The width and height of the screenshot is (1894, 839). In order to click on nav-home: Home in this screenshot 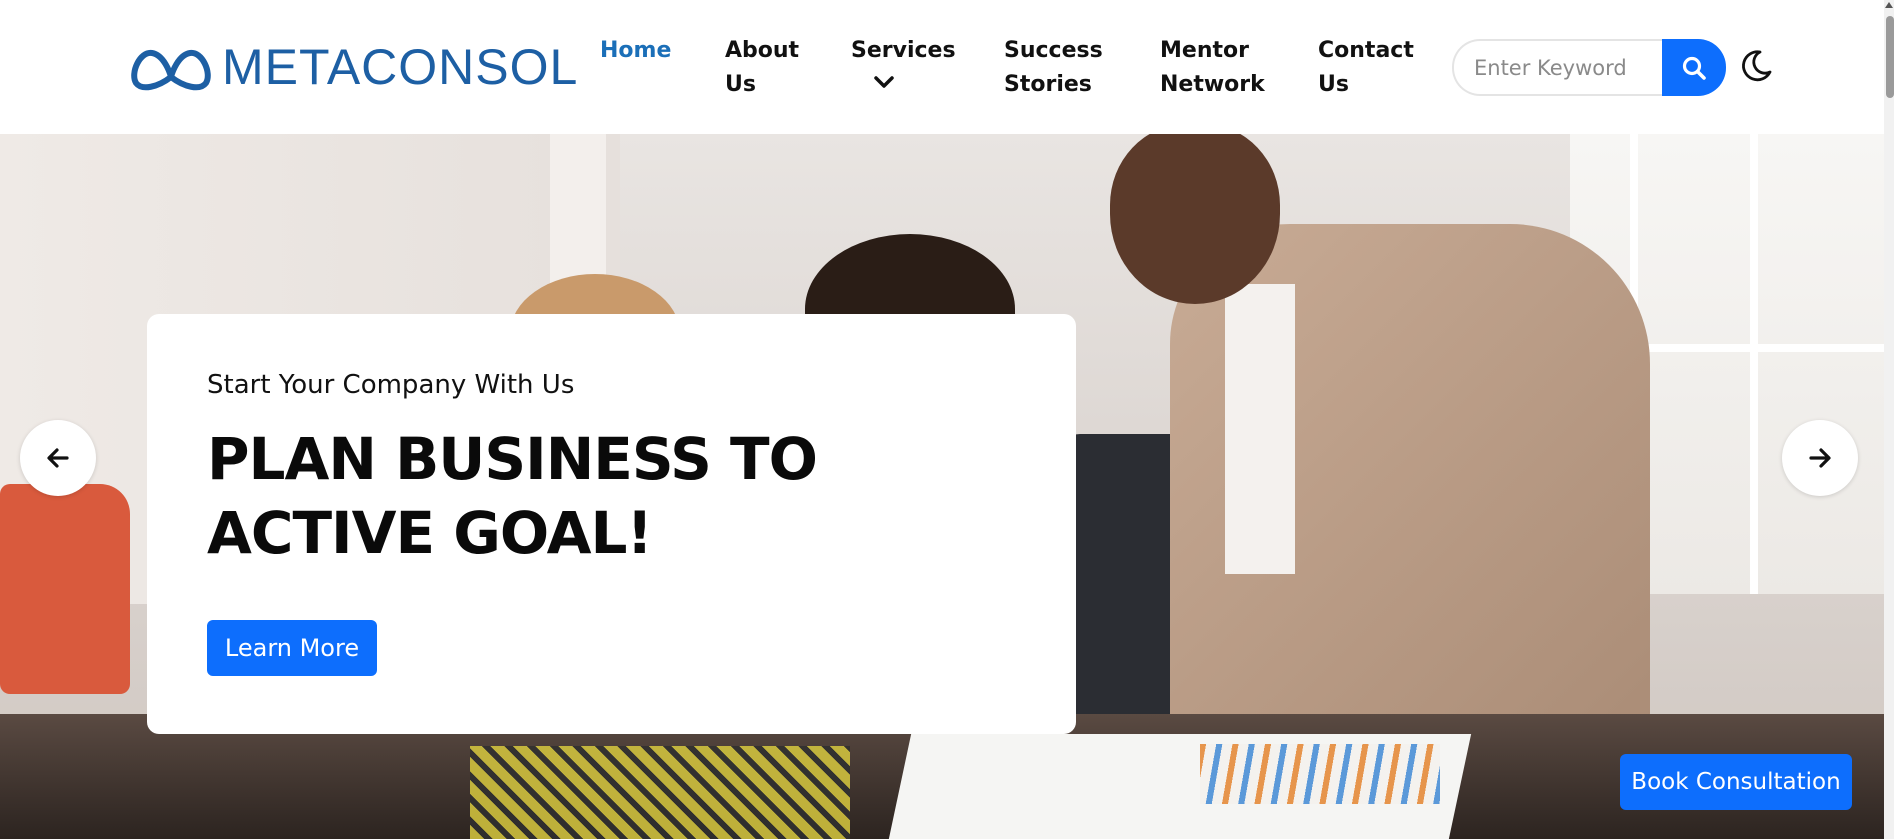, I will do `click(635, 51)`.